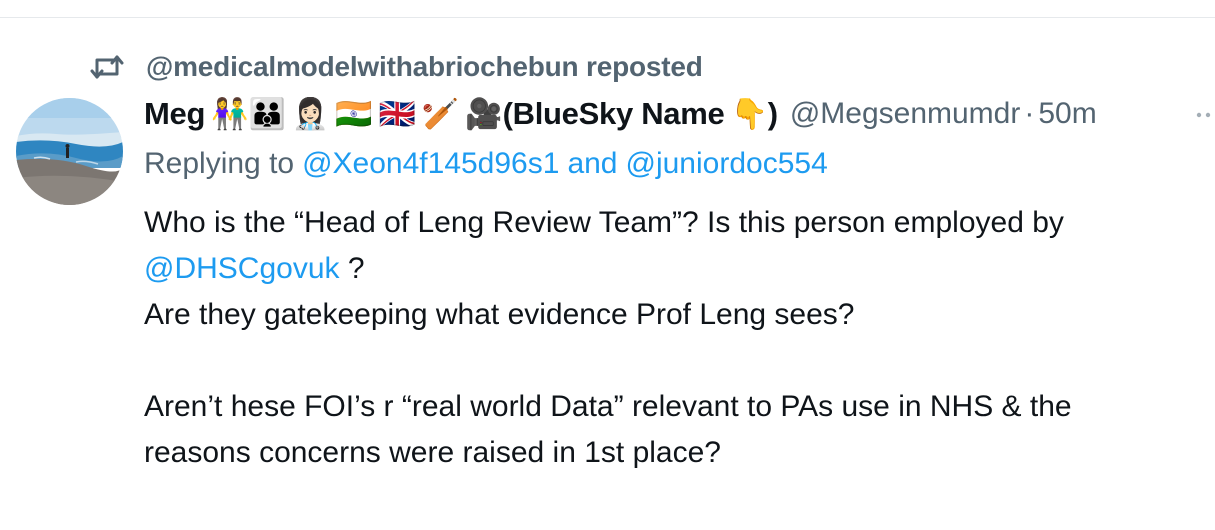  I want to click on cricket-emoji: 🏏, so click(440, 114).